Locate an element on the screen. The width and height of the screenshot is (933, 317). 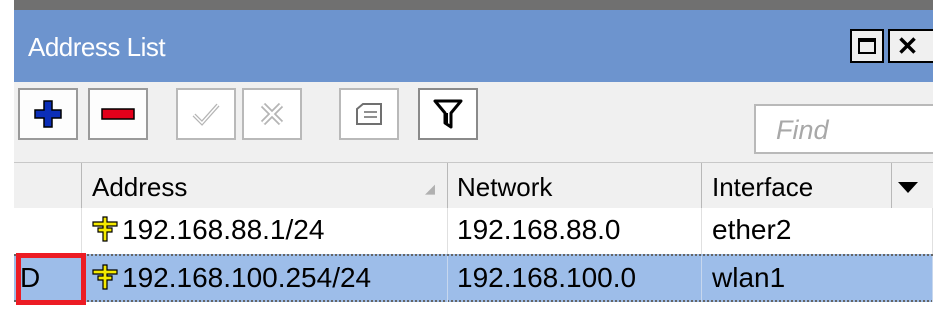
row-address-text: 192.168.88.1/24 is located at coordinates (223, 229).